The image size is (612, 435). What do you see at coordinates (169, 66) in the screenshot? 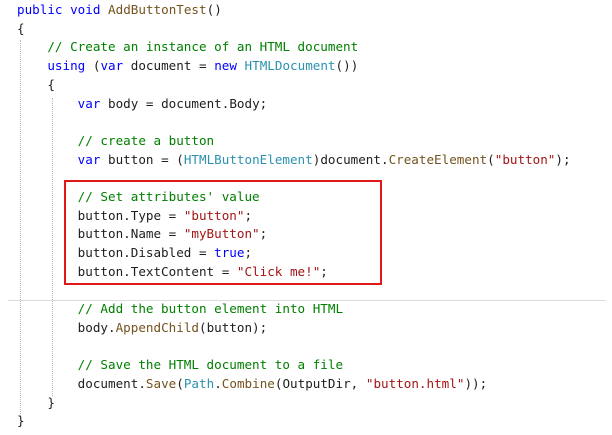
I see `code-token-plain: document =` at bounding box center [169, 66].